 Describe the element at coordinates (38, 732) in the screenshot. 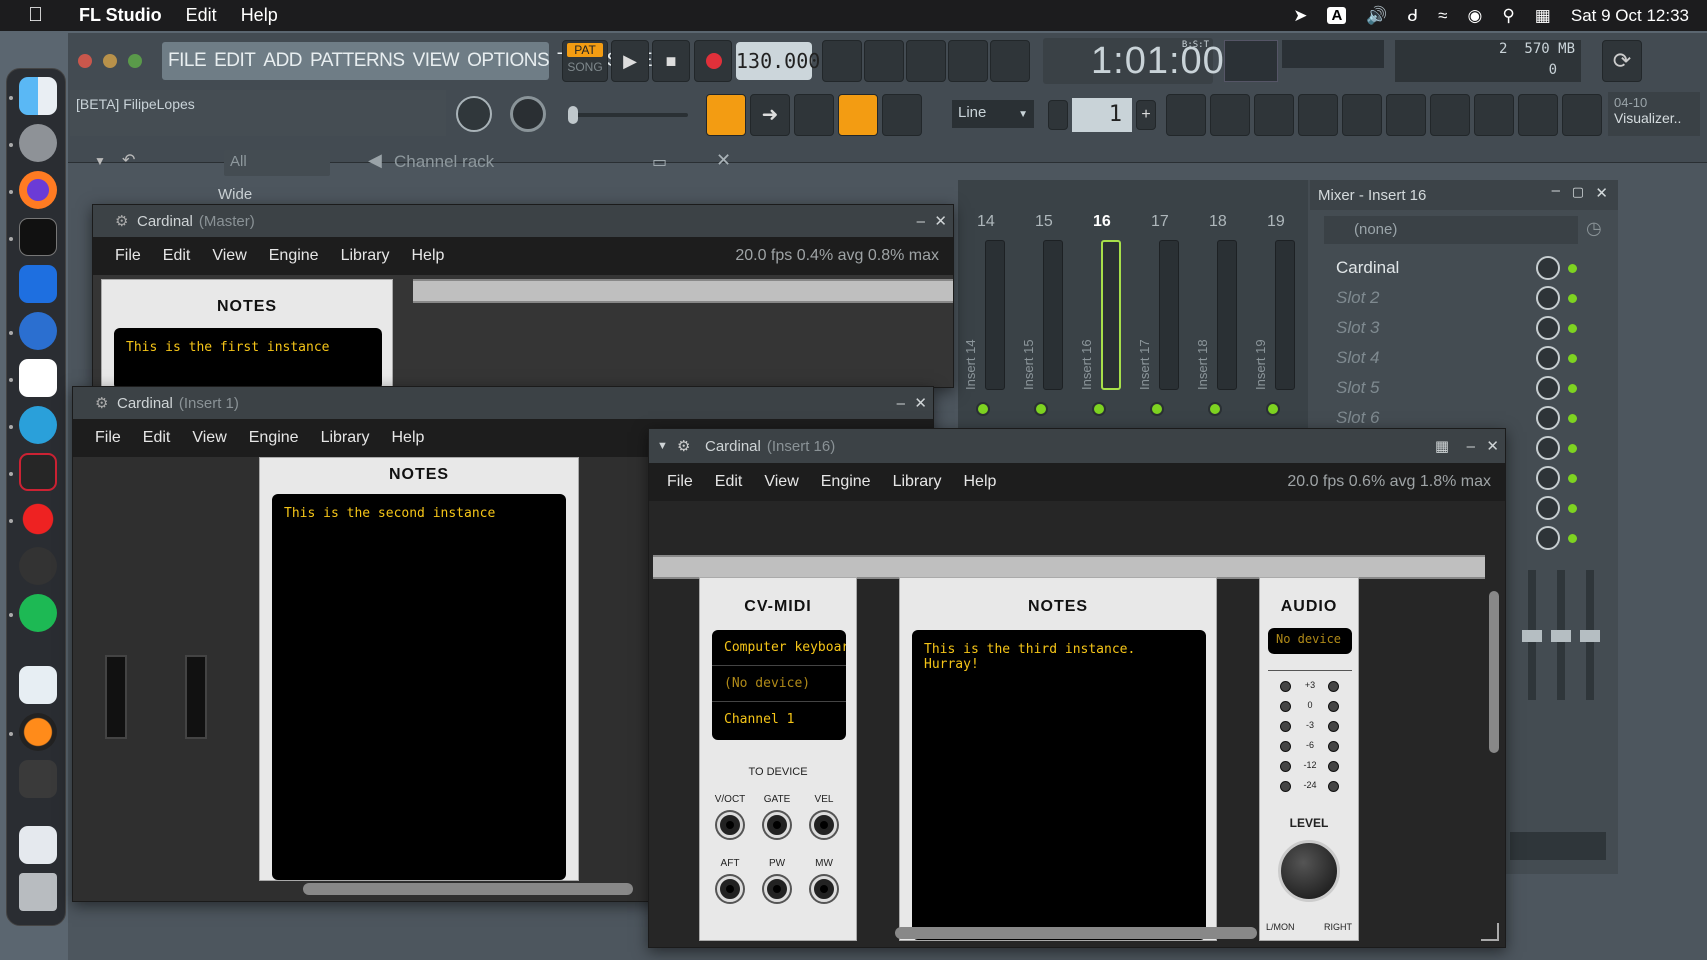

I see `fl-studio-icon` at that location.